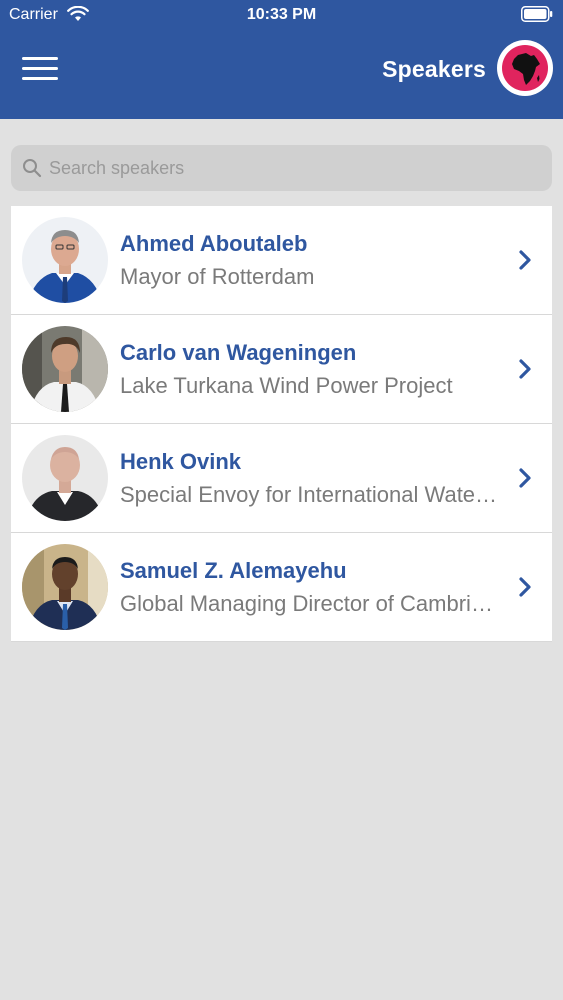  I want to click on africa-globe-logo, so click(525, 68).